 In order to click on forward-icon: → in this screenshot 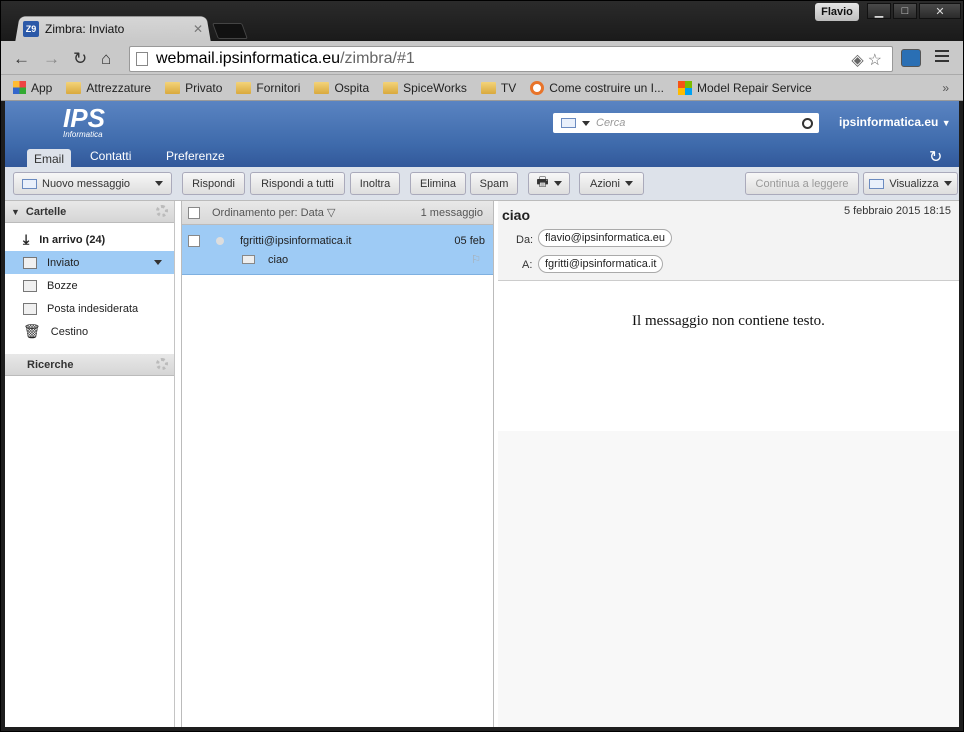, I will do `click(51, 59)`.